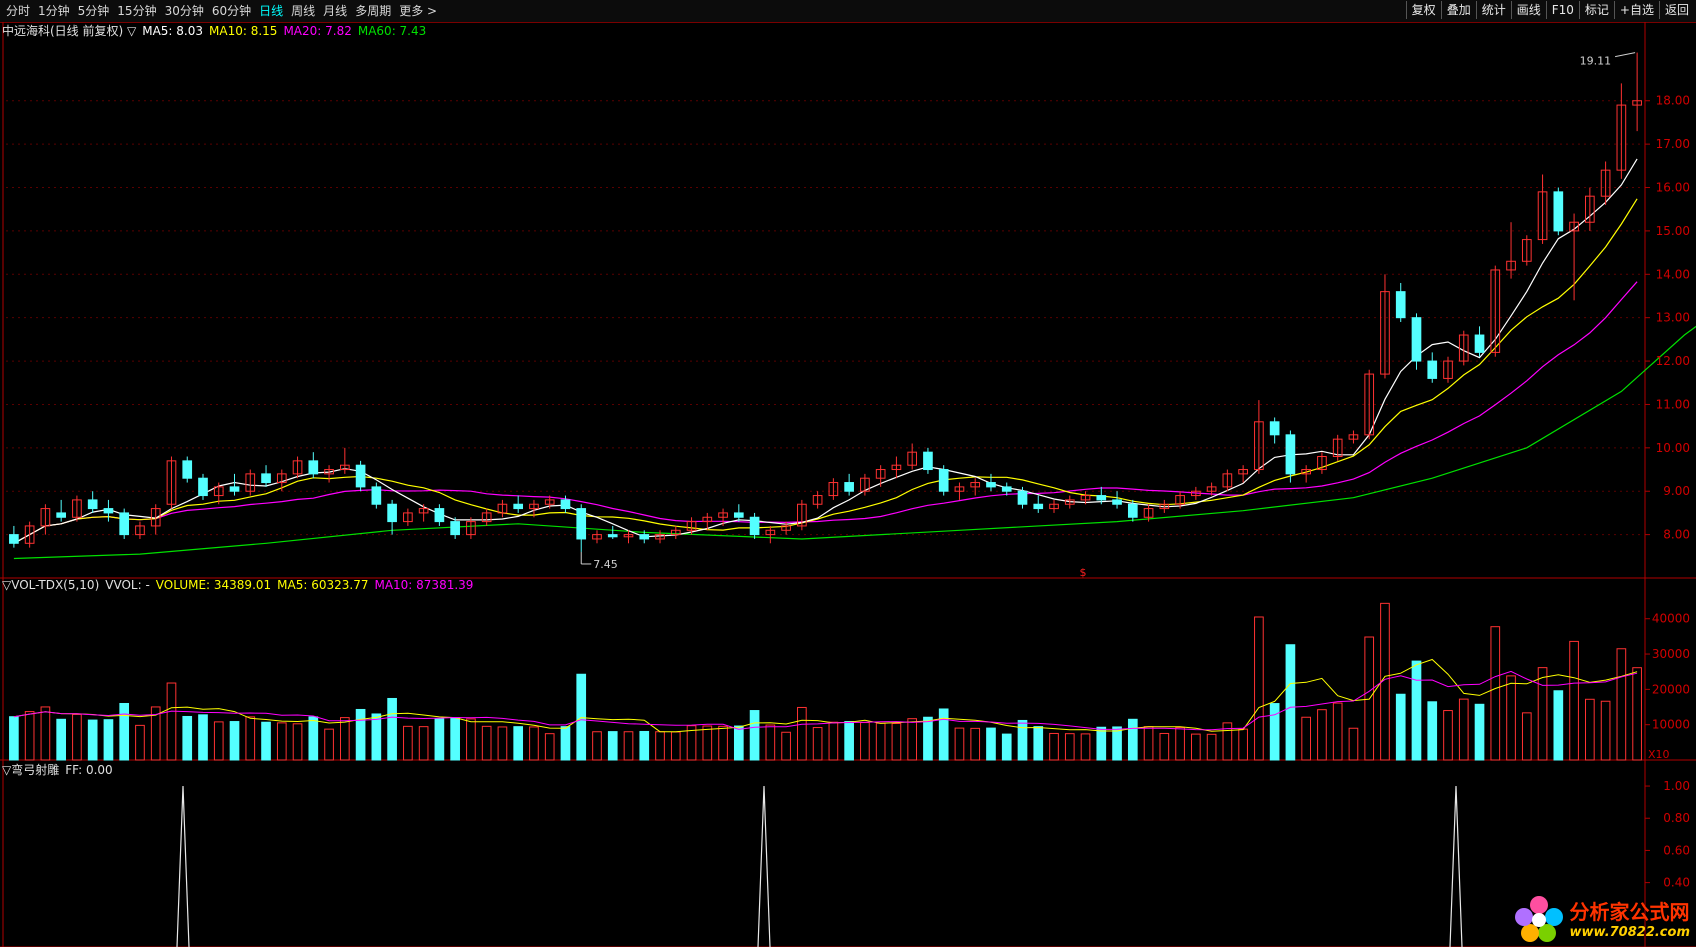 Image resolution: width=1696 pixels, height=947 pixels. I want to click on indicator-pane-header: ▽弯弓射雕 FF: 0.00, so click(57, 770).